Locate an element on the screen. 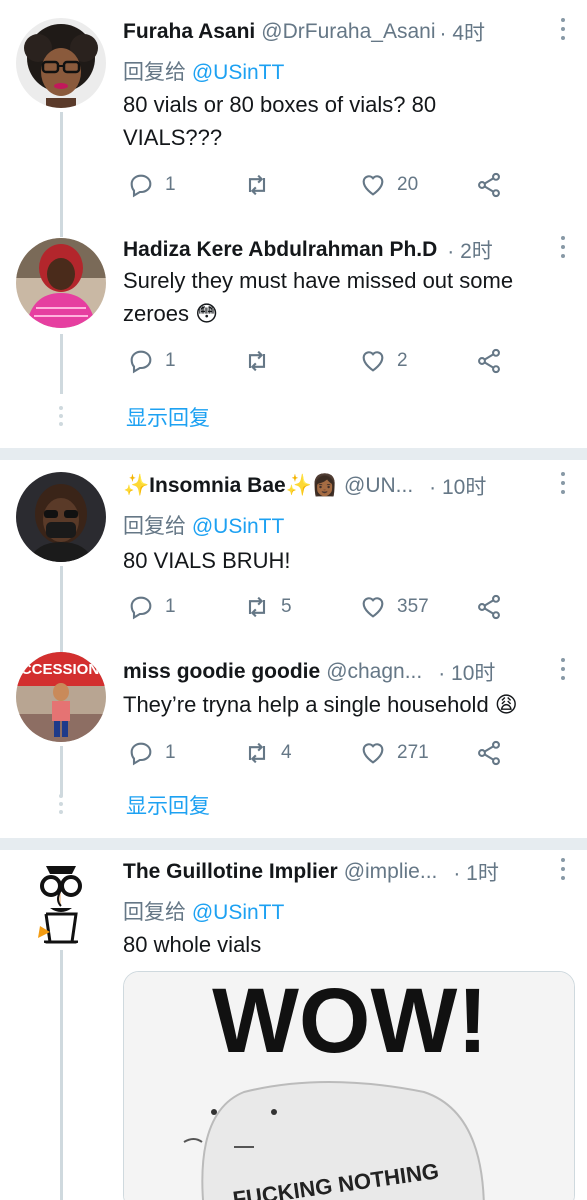 The height and width of the screenshot is (1200, 587). tweet-time: · 4时 is located at coordinates (463, 32).